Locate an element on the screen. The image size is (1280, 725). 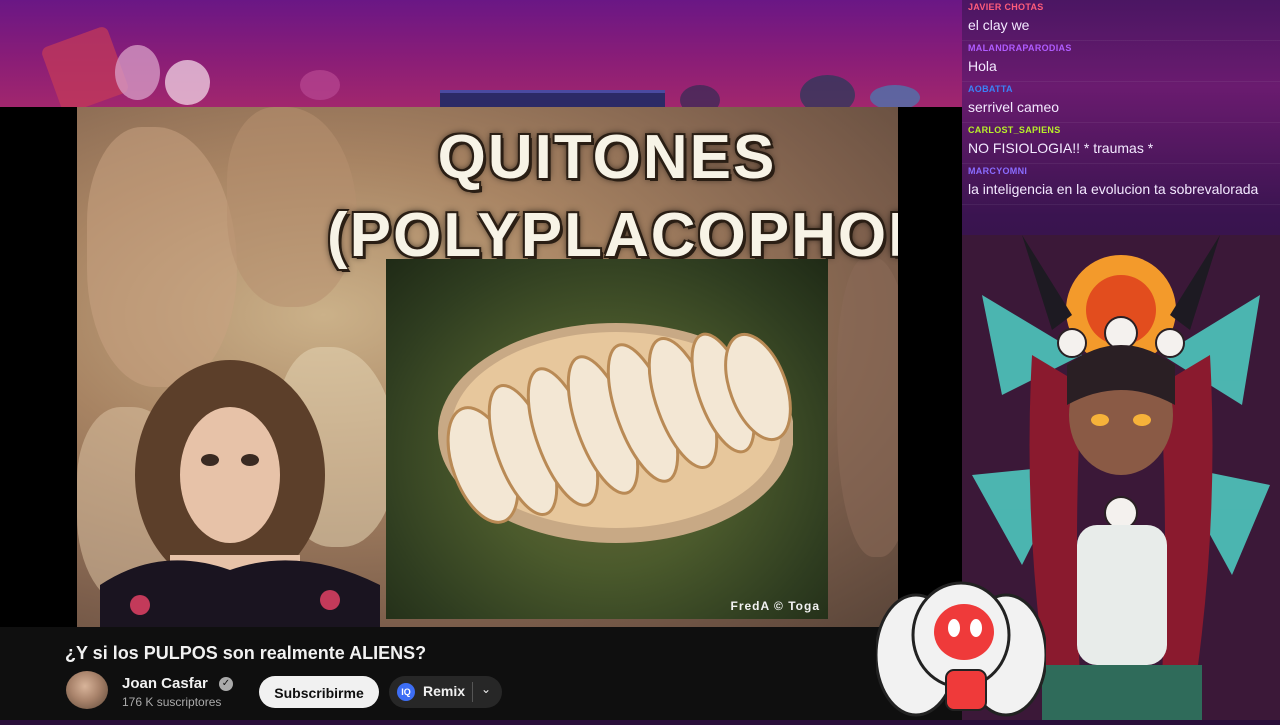
chat-text: el clay we is located at coordinates (999, 25).